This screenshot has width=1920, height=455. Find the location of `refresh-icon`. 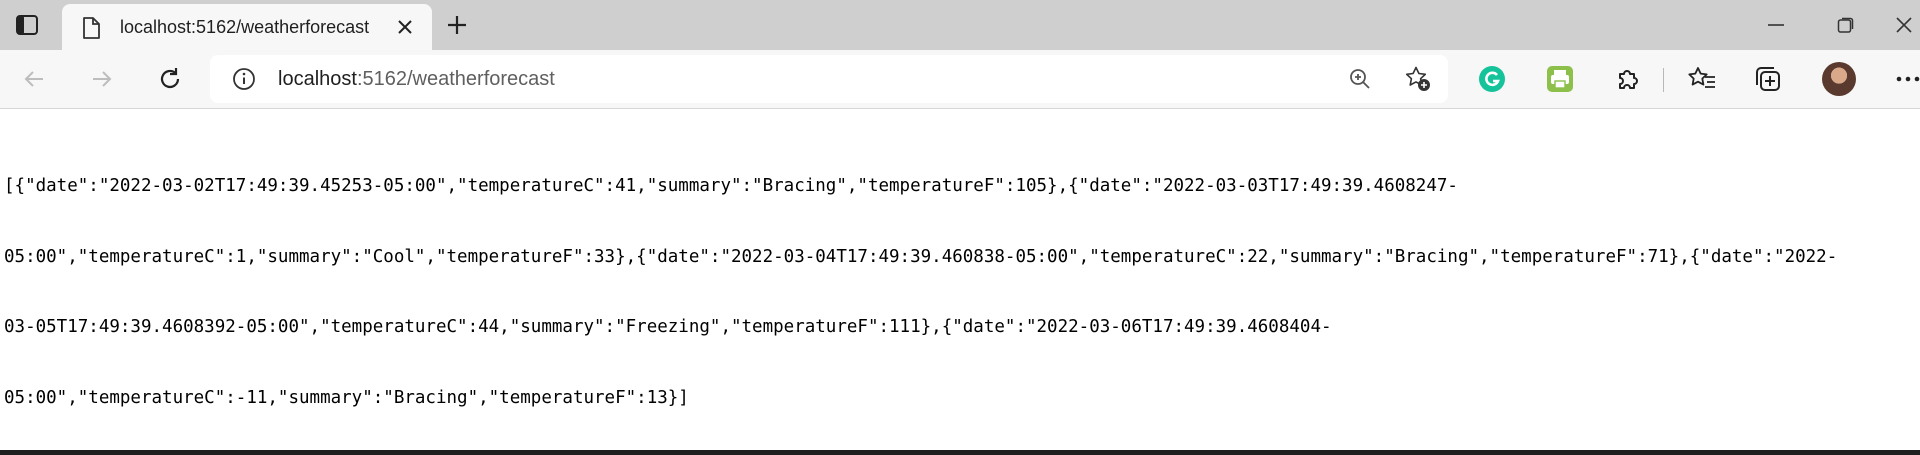

refresh-icon is located at coordinates (170, 78).